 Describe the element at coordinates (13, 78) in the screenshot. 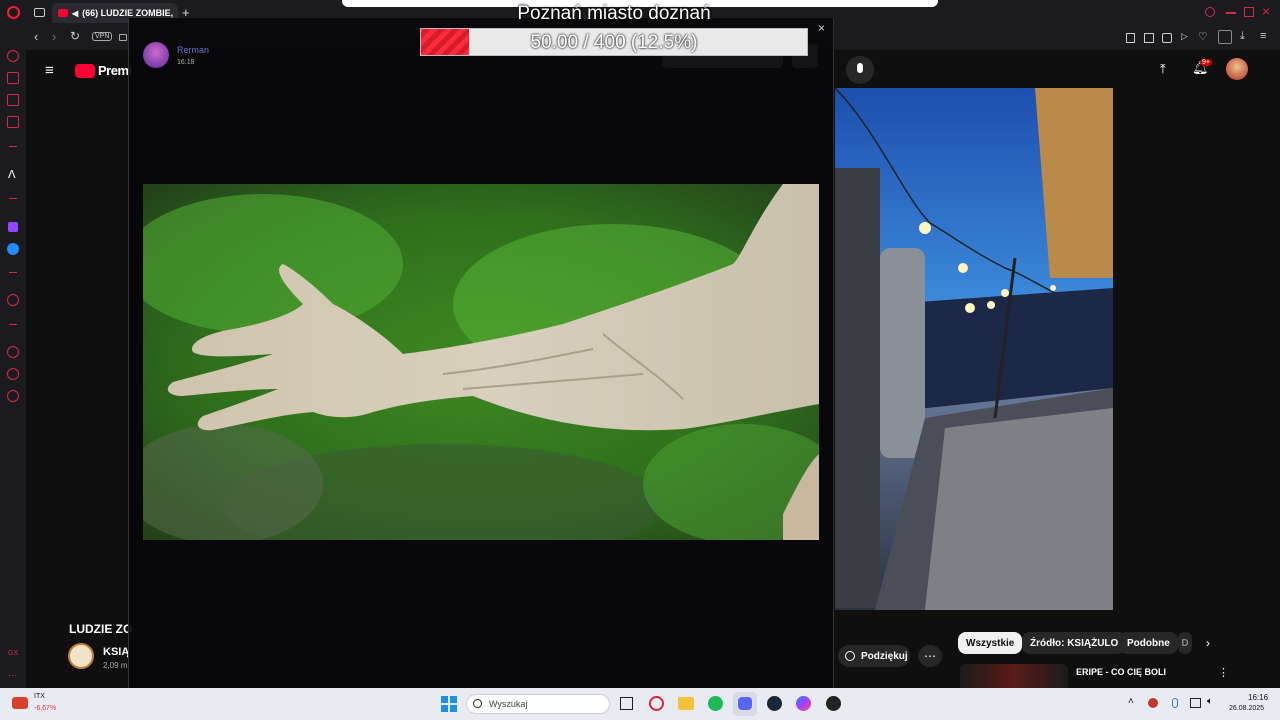

I see `aria-icon` at that location.